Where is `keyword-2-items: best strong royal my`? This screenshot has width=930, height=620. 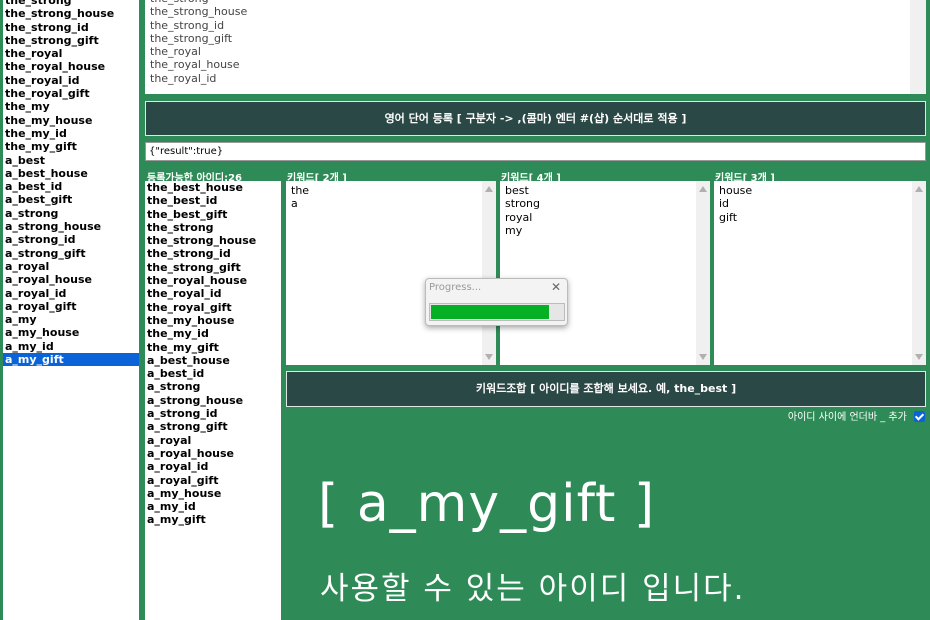
keyword-2-items: best strong royal my is located at coordinates (605, 209).